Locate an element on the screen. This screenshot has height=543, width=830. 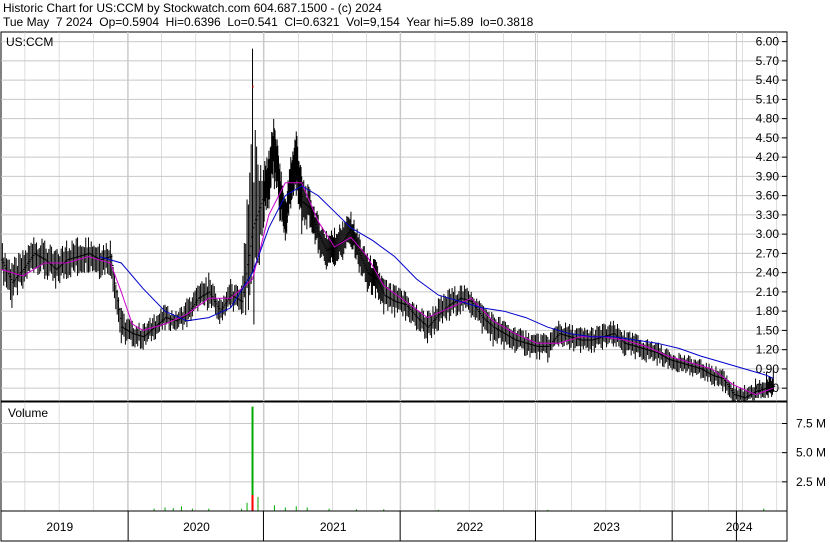
x-axis: 2019 2020 2021 2022 2023 2024 is located at coordinates (394, 526).